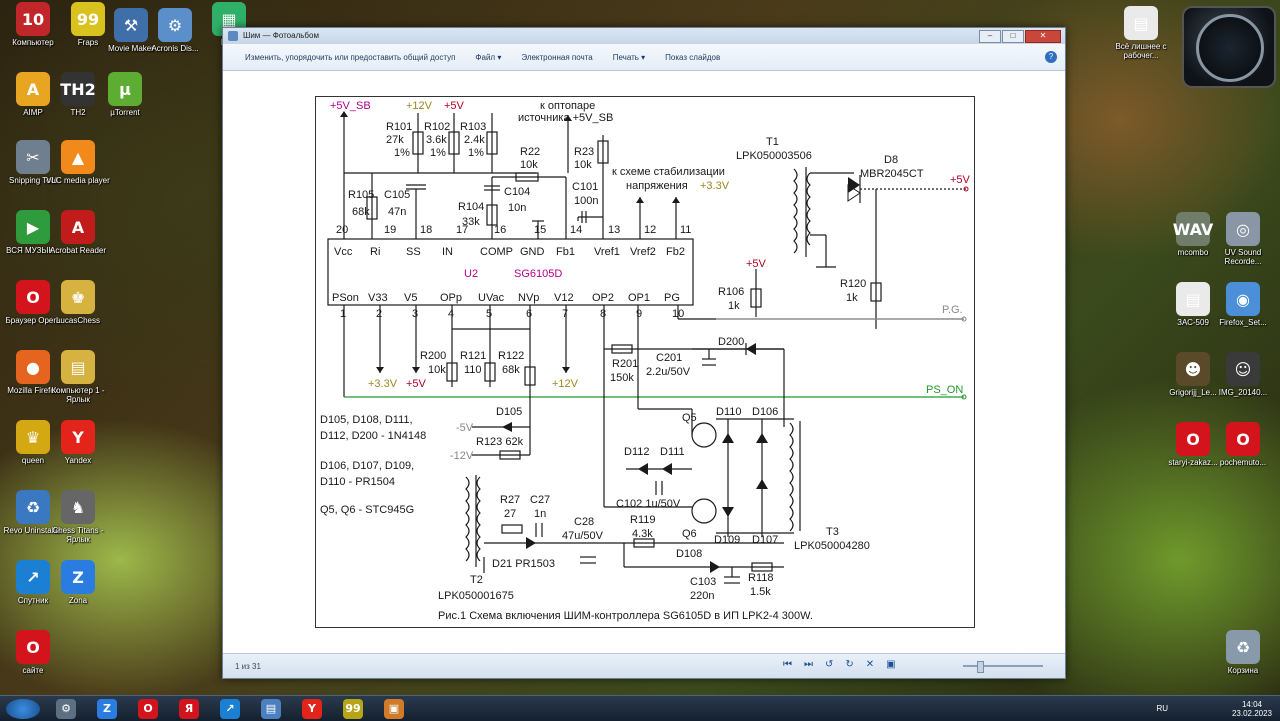 This screenshot has height=721, width=1280. Describe the element at coordinates (644, 36) in the screenshot. I see `title-bar: Шим — Фотоальбом – □ ✕` at that location.